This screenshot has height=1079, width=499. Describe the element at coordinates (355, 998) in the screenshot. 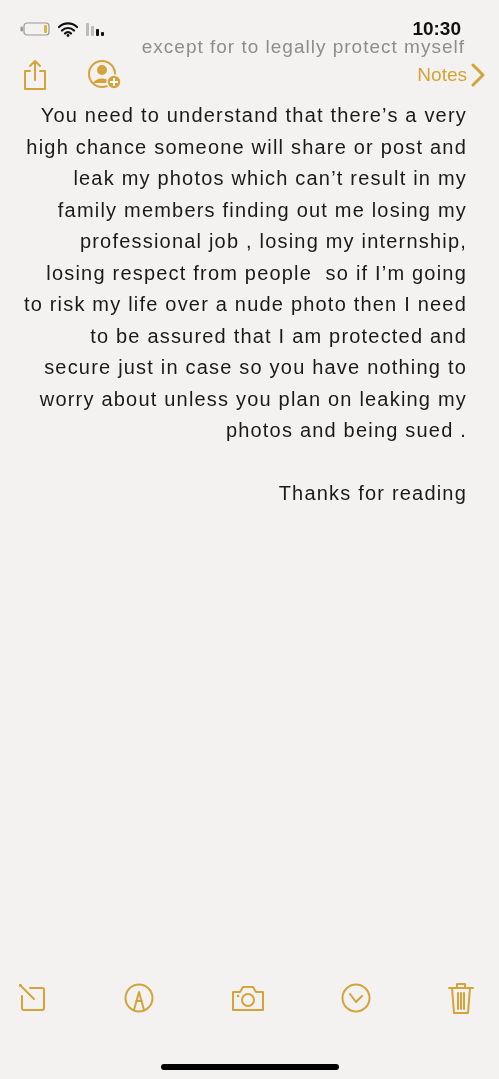

I see `checkmark-circle-icon` at that location.